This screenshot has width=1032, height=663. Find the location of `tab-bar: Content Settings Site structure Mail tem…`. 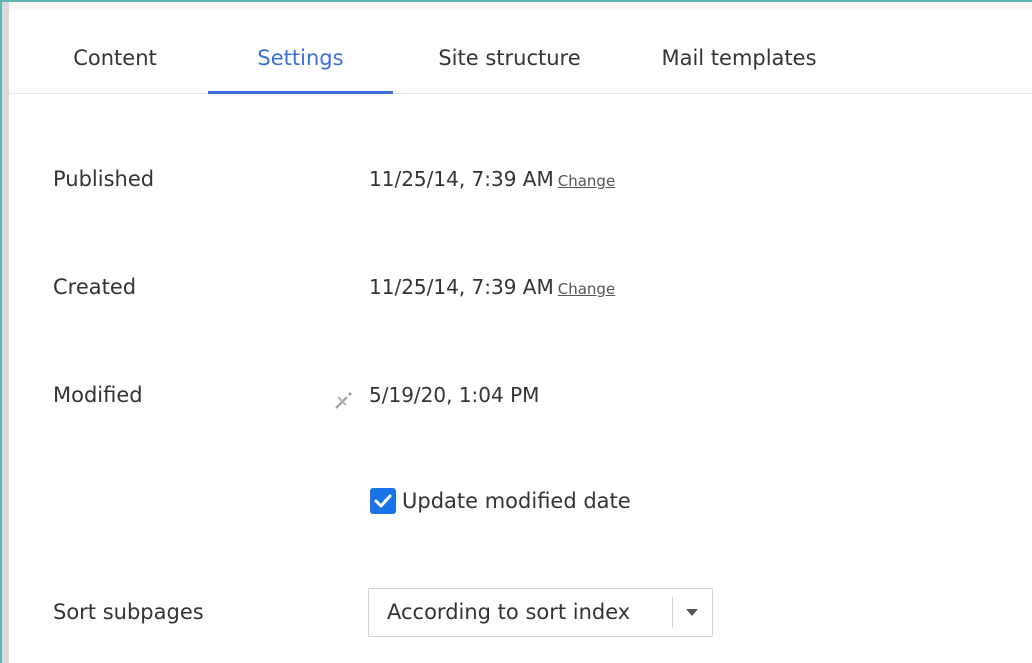

tab-bar: Content Settings Site structure Mail tem… is located at coordinates (520, 52).